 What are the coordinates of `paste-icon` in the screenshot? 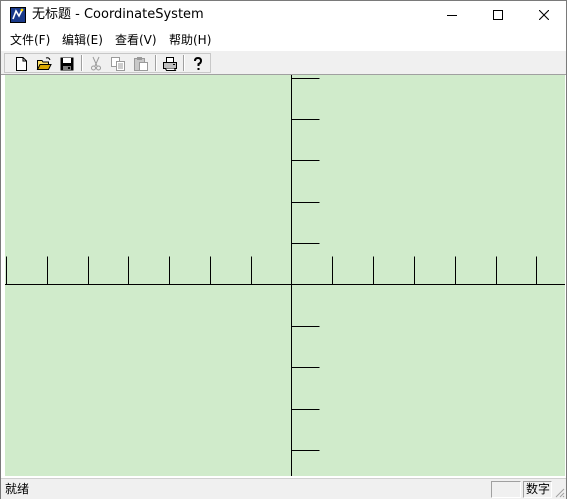 It's located at (141, 64).